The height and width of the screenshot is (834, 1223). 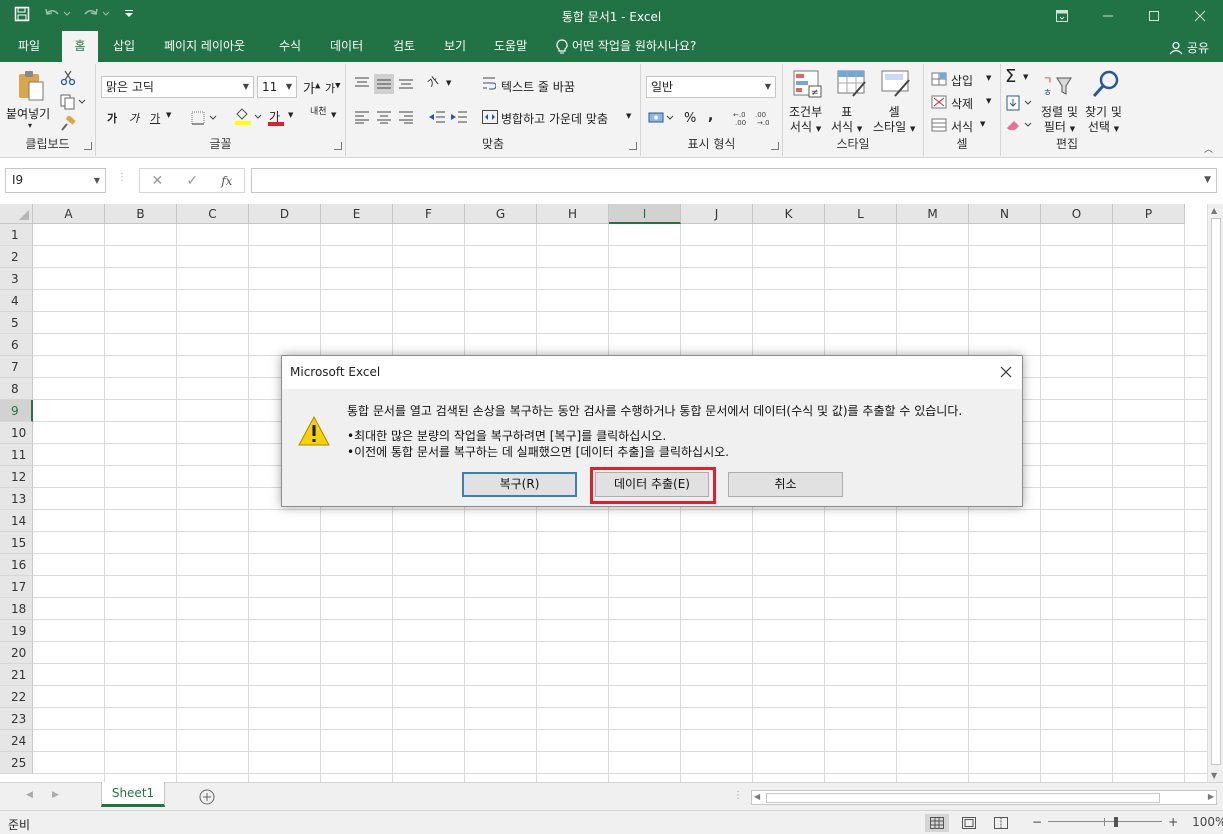 What do you see at coordinates (16, 279) in the screenshot?
I see `row-header-3: 3` at bounding box center [16, 279].